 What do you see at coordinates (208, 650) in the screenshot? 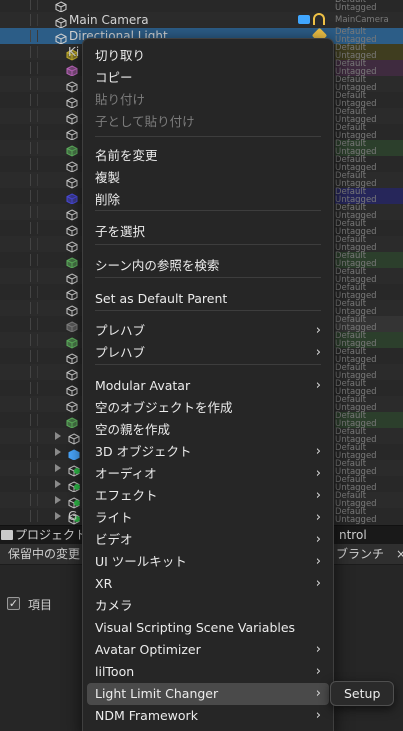
I see `menu-item: Avatar Optimizer ›` at bounding box center [208, 650].